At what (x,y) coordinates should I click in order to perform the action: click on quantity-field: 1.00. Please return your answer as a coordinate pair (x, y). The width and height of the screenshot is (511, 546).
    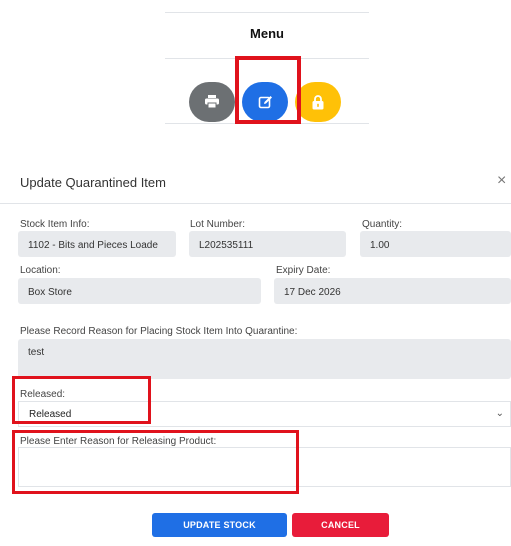
    Looking at the image, I should click on (435, 244).